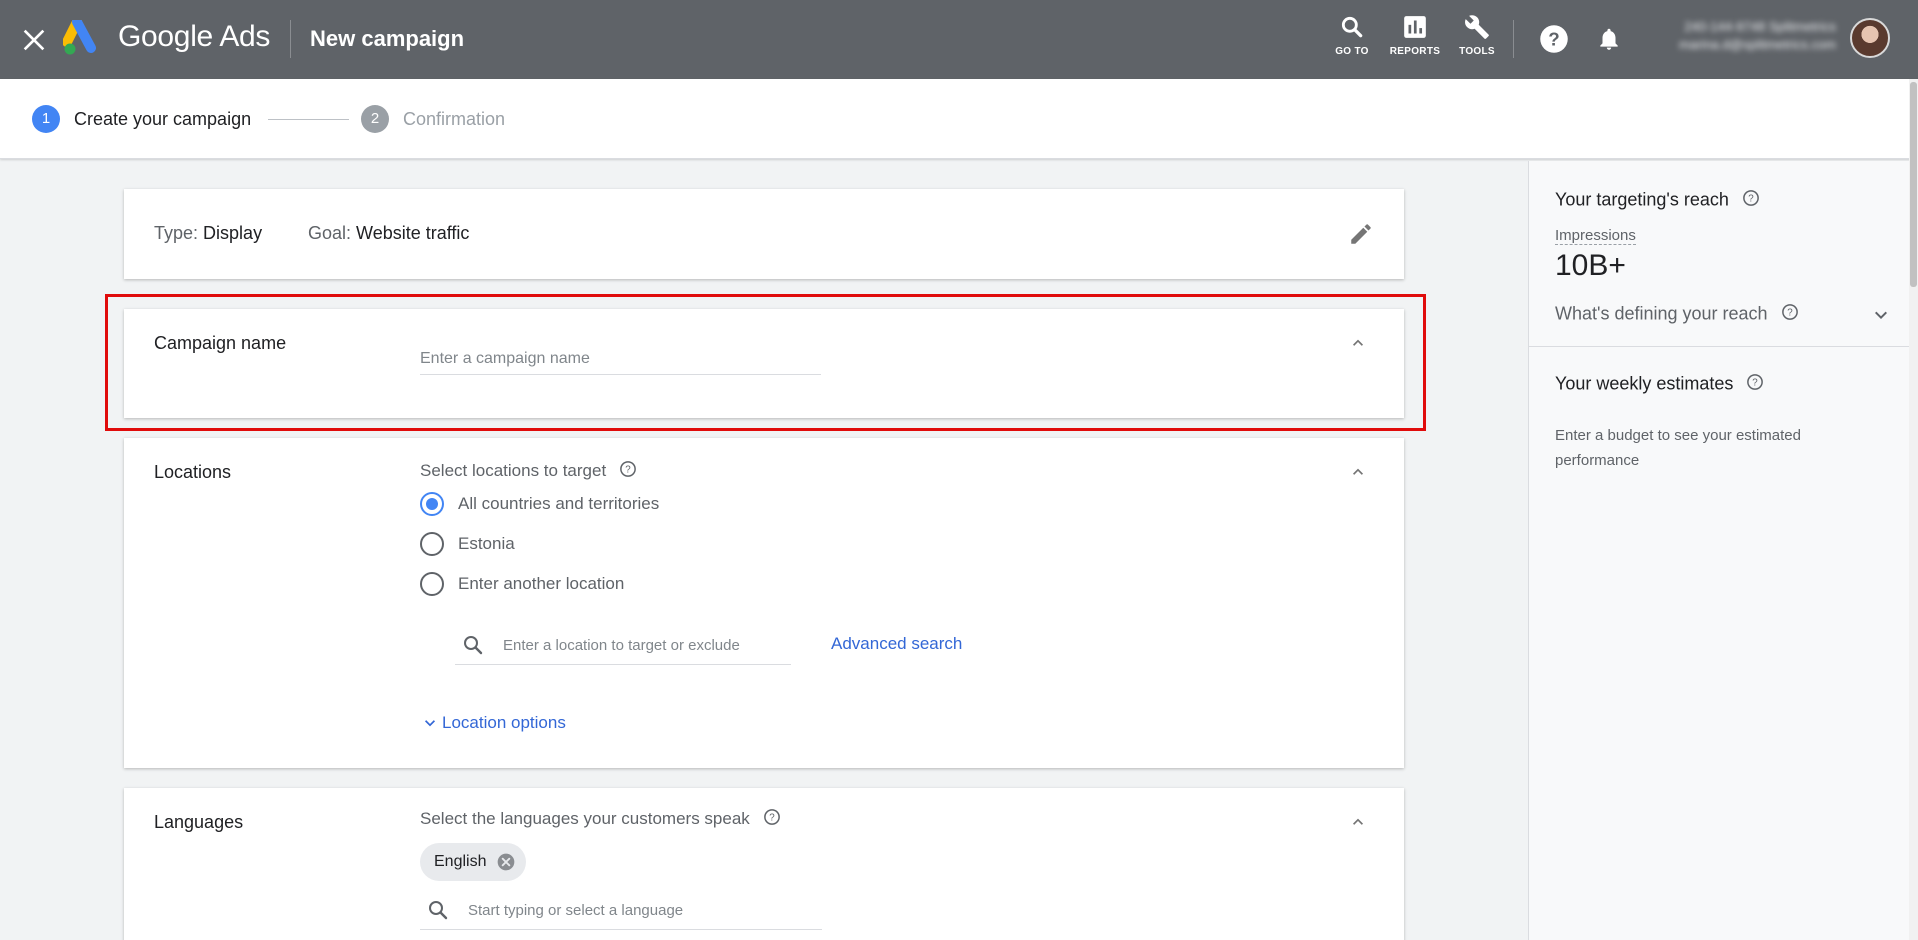 The height and width of the screenshot is (940, 1918). What do you see at coordinates (1609, 41) in the screenshot?
I see `notifications-bell-icon` at bounding box center [1609, 41].